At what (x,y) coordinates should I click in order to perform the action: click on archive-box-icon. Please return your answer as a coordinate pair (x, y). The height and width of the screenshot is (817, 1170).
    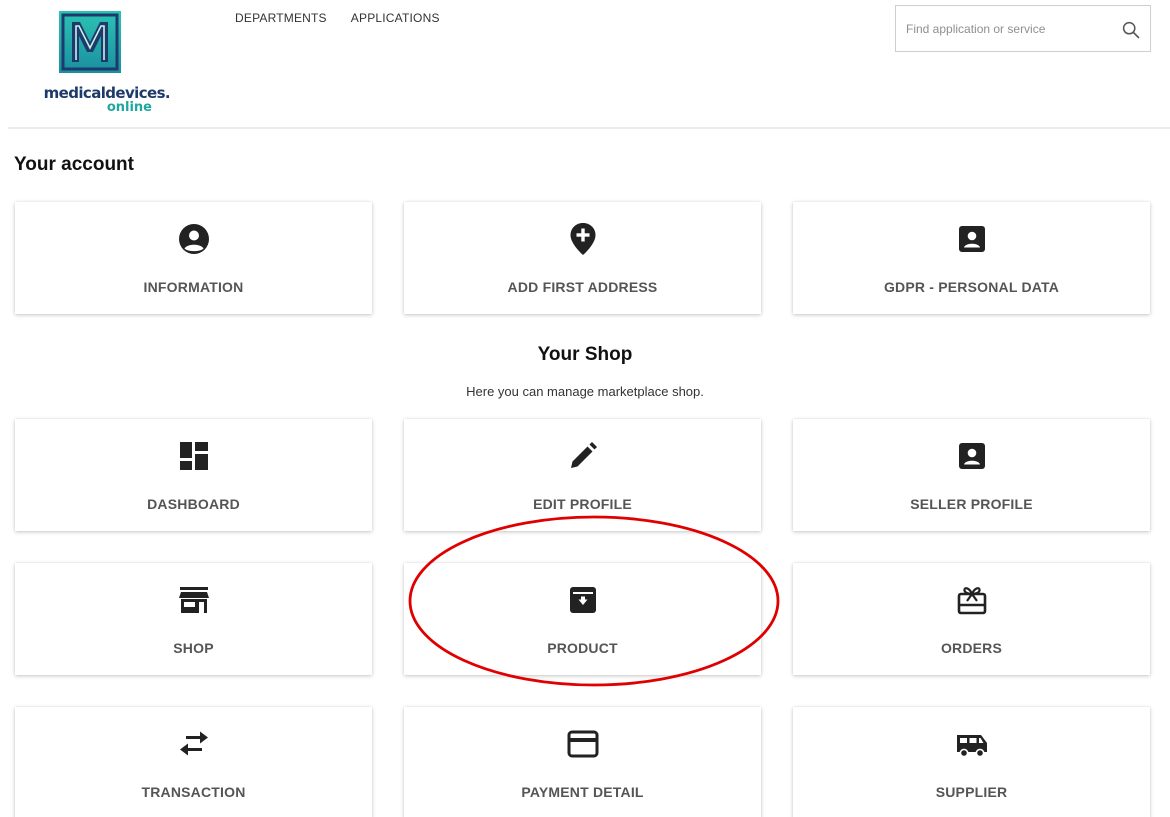
    Looking at the image, I should click on (582, 600).